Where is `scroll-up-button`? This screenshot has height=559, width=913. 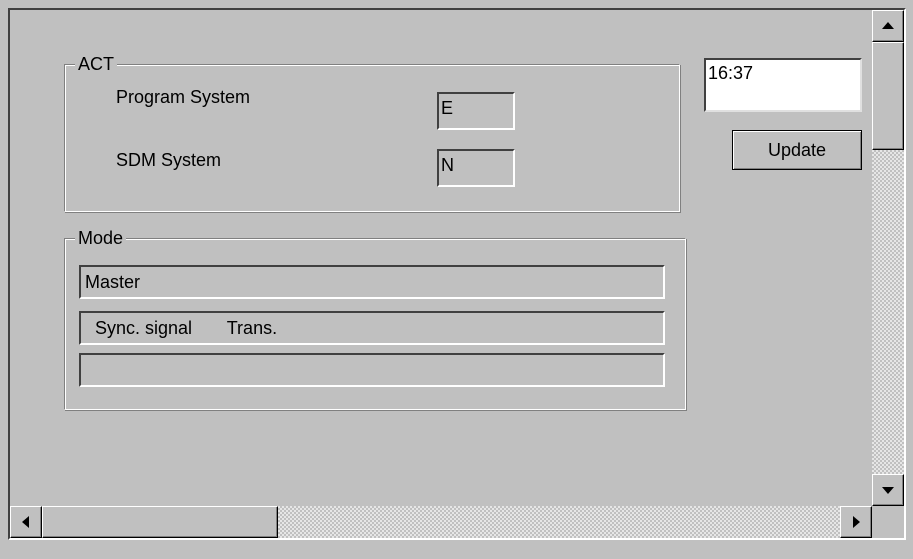 scroll-up-button is located at coordinates (888, 26).